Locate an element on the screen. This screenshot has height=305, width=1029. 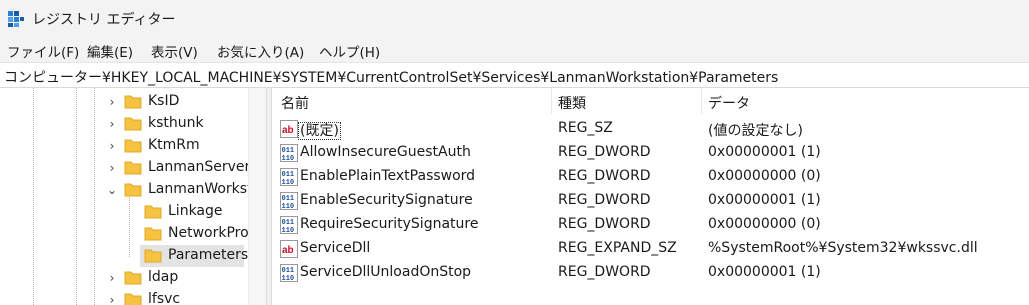
tree-item-label: lfsvc is located at coordinates (164, 298).